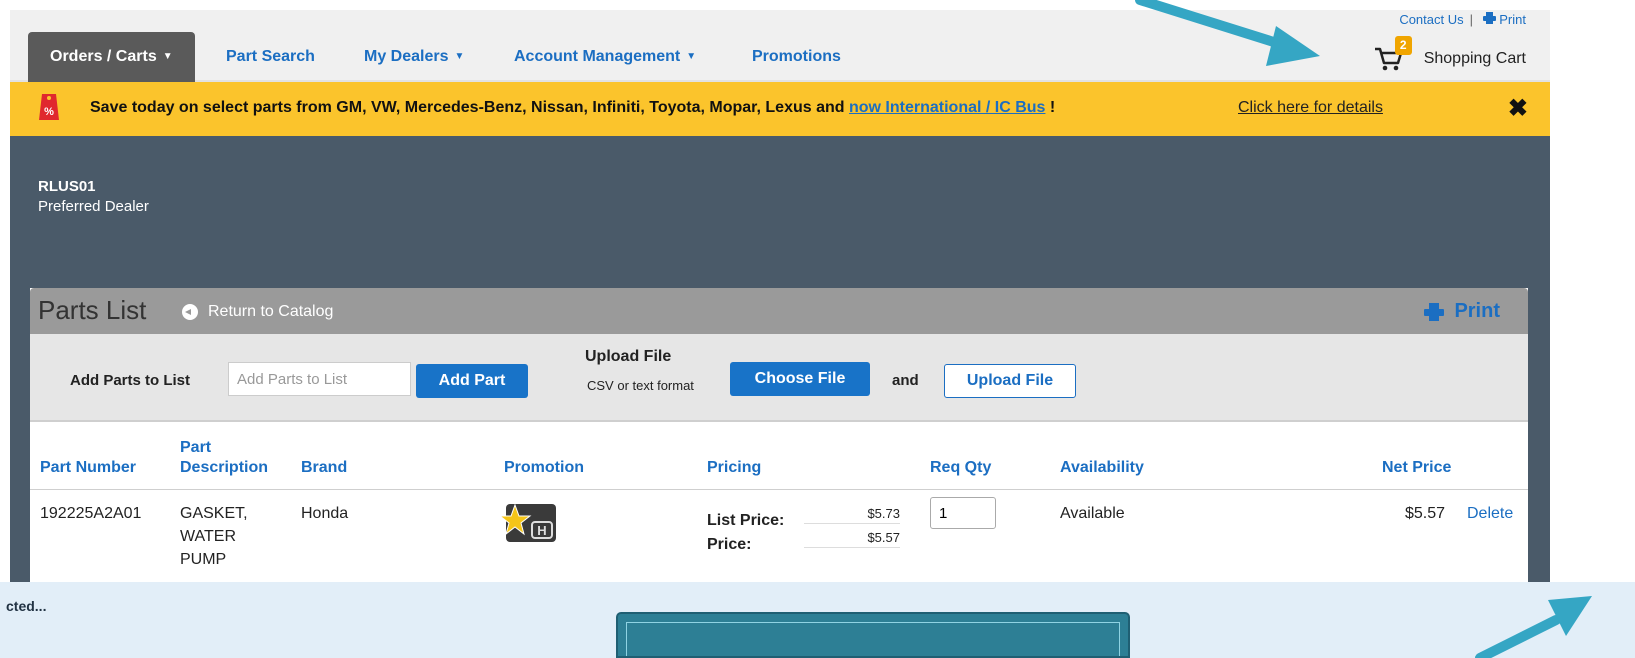  What do you see at coordinates (734, 468) in the screenshot?
I see `col-pricing: Pricing` at bounding box center [734, 468].